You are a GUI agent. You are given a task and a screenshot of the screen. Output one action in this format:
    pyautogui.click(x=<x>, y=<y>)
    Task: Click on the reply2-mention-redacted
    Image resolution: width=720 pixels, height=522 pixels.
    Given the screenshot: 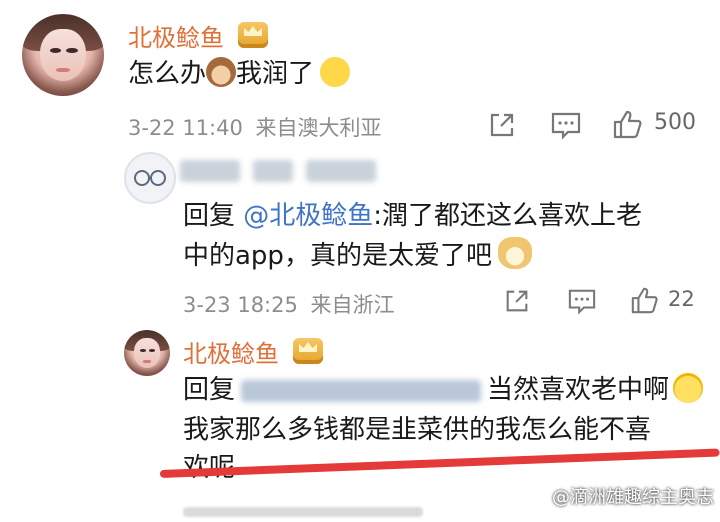 What is the action you would take?
    pyautogui.click(x=361, y=390)
    